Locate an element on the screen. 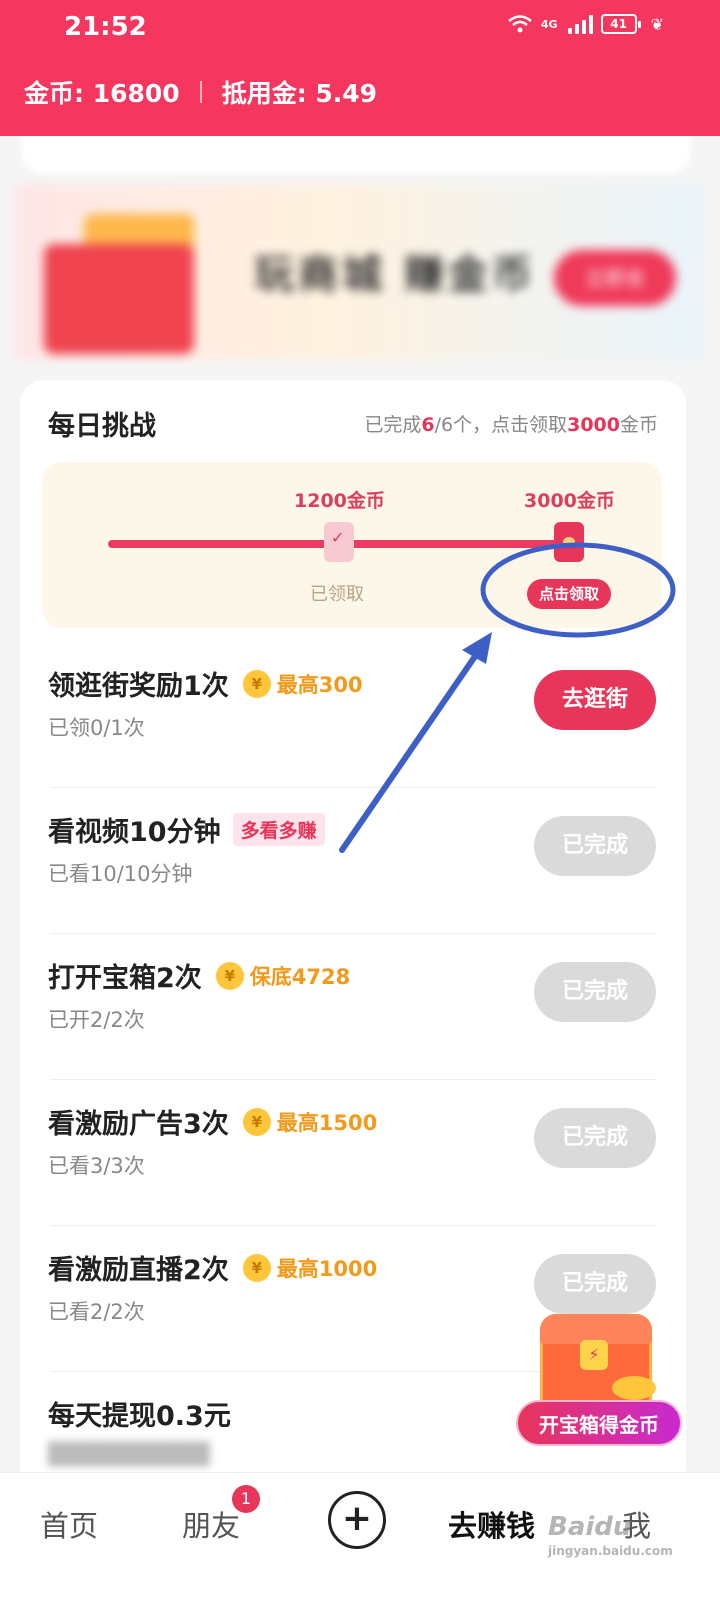  task-name-row: 看视频10分钟 多看多赚 is located at coordinates (186, 829).